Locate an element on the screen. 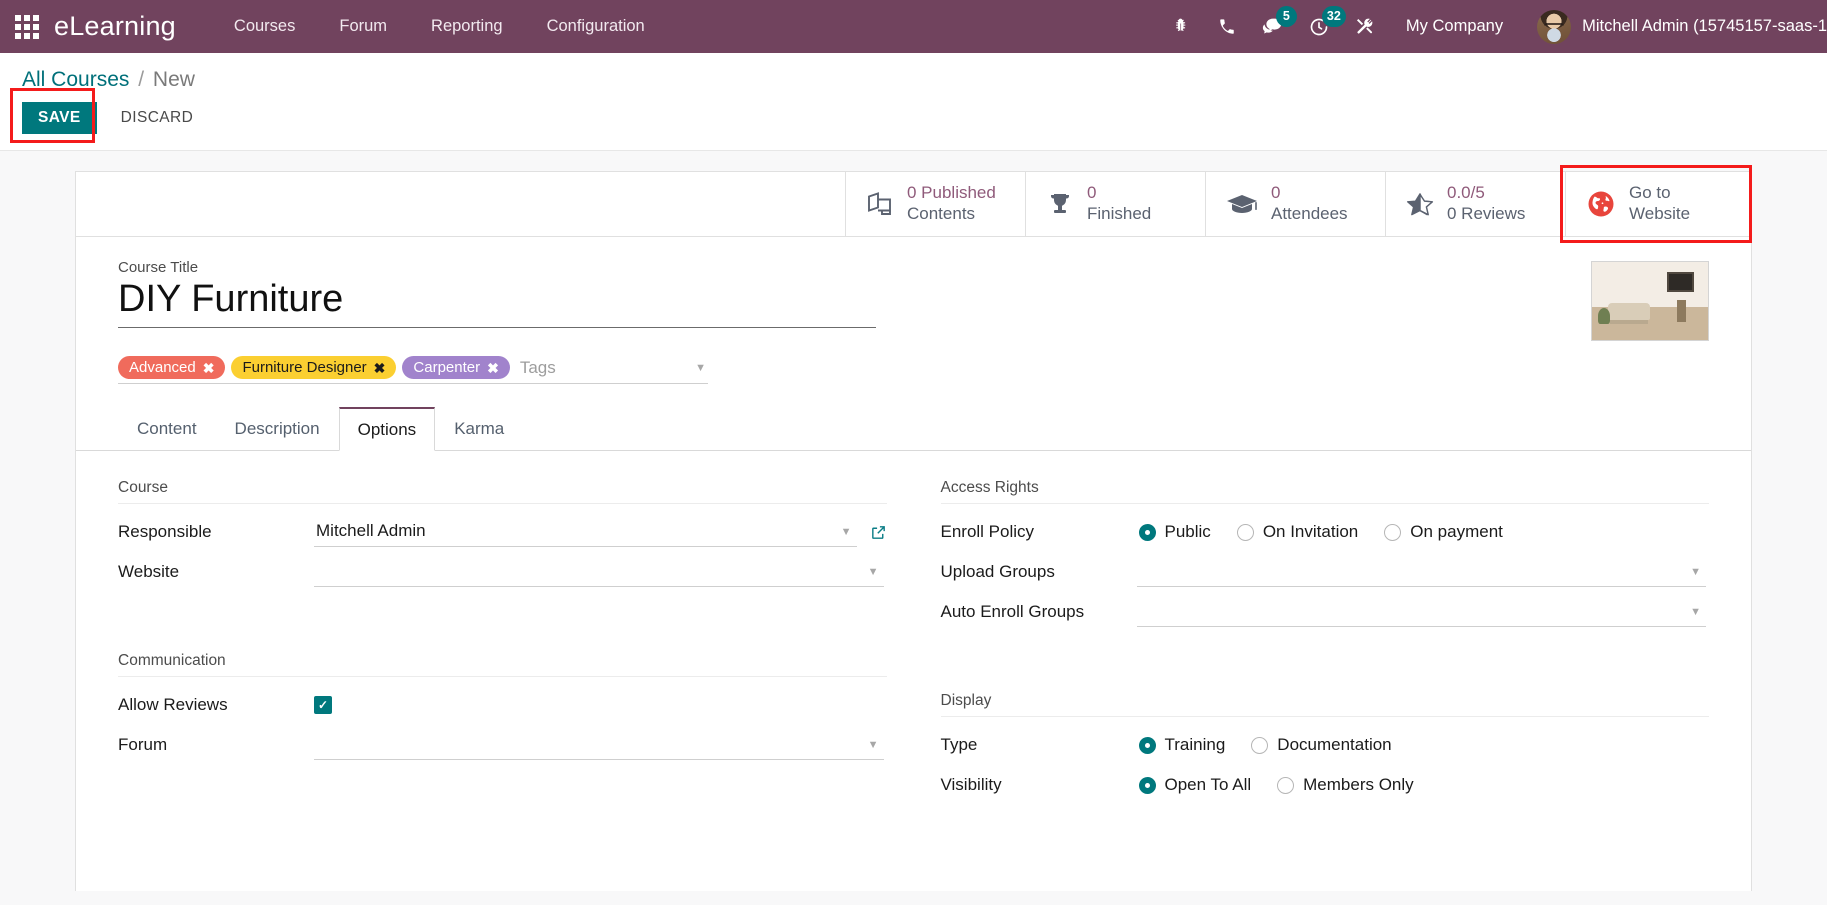  type-label: Type is located at coordinates (959, 745).